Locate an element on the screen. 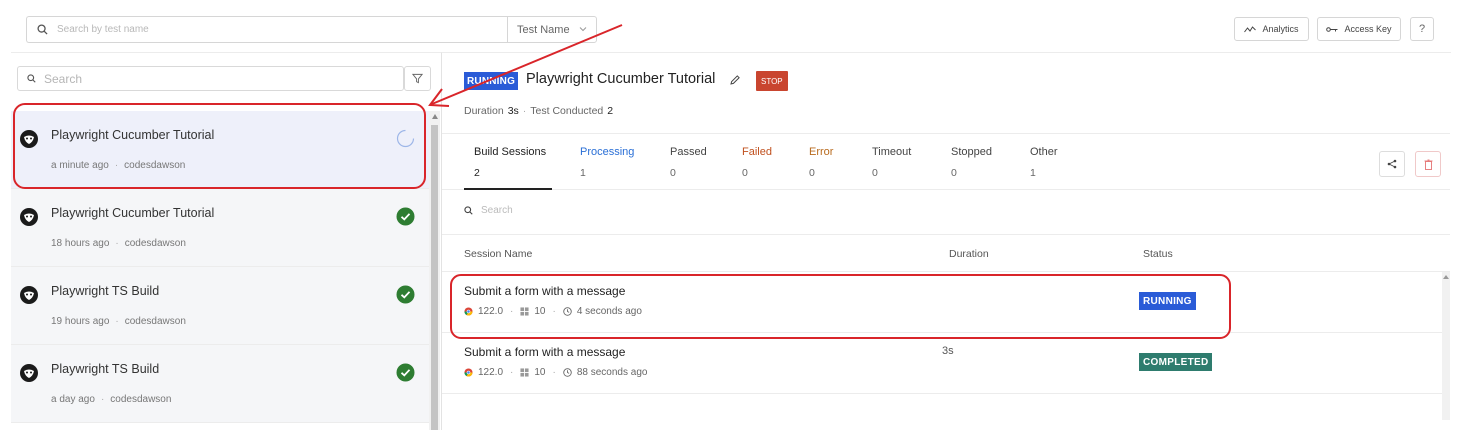  scrollbar-thumb is located at coordinates (434, 277).